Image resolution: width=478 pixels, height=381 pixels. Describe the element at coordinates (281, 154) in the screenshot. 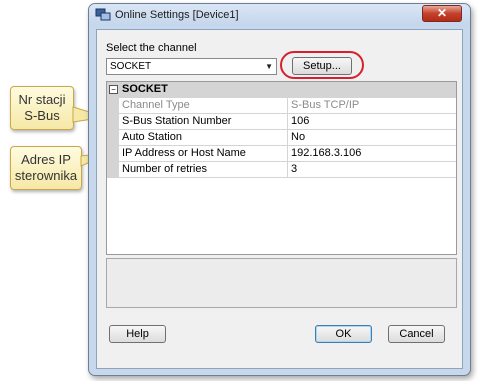

I see `grid-row-ip-address: IP Address or Host Name 192.168.3.106` at that location.